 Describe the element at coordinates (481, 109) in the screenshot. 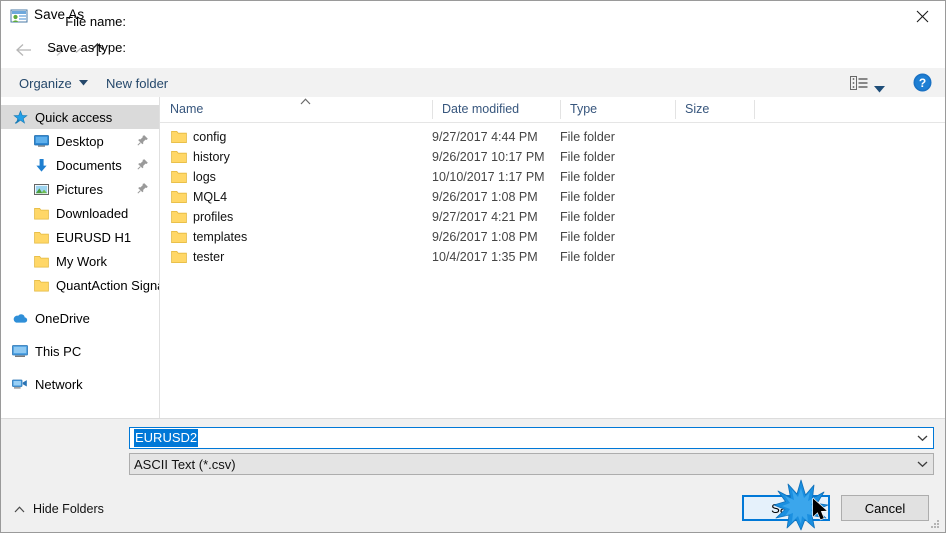

I see `column-header-date-label: Date modified` at that location.